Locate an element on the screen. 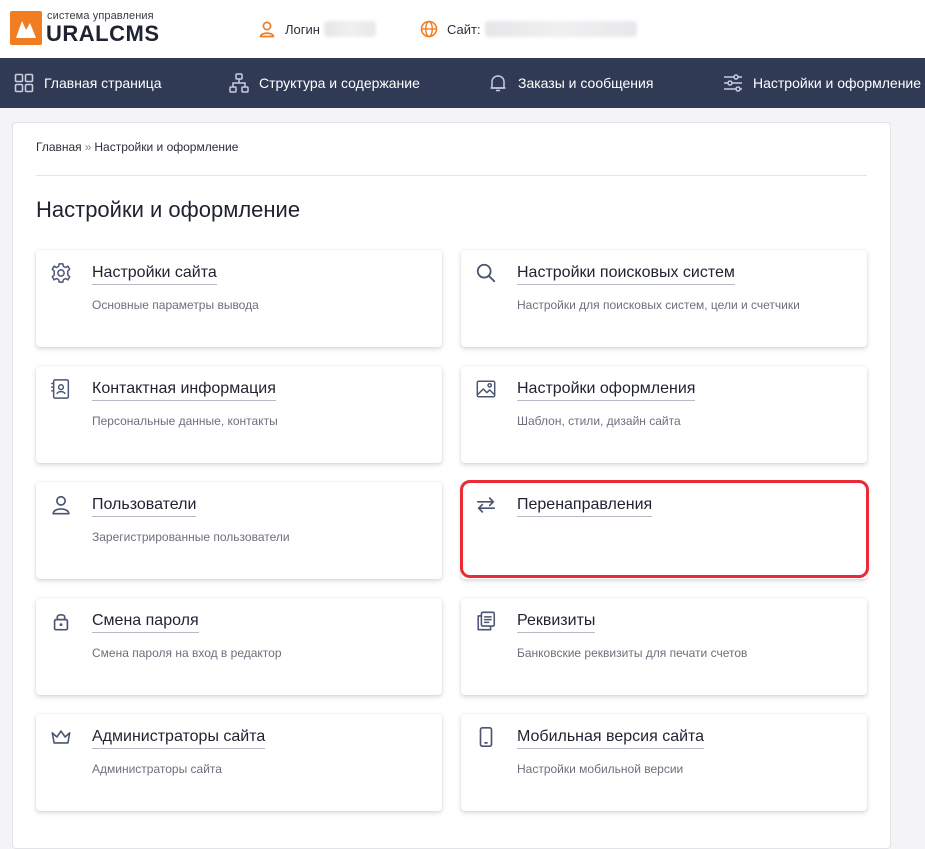 This screenshot has width=925, height=849. sitemap-icon is located at coordinates (239, 83).